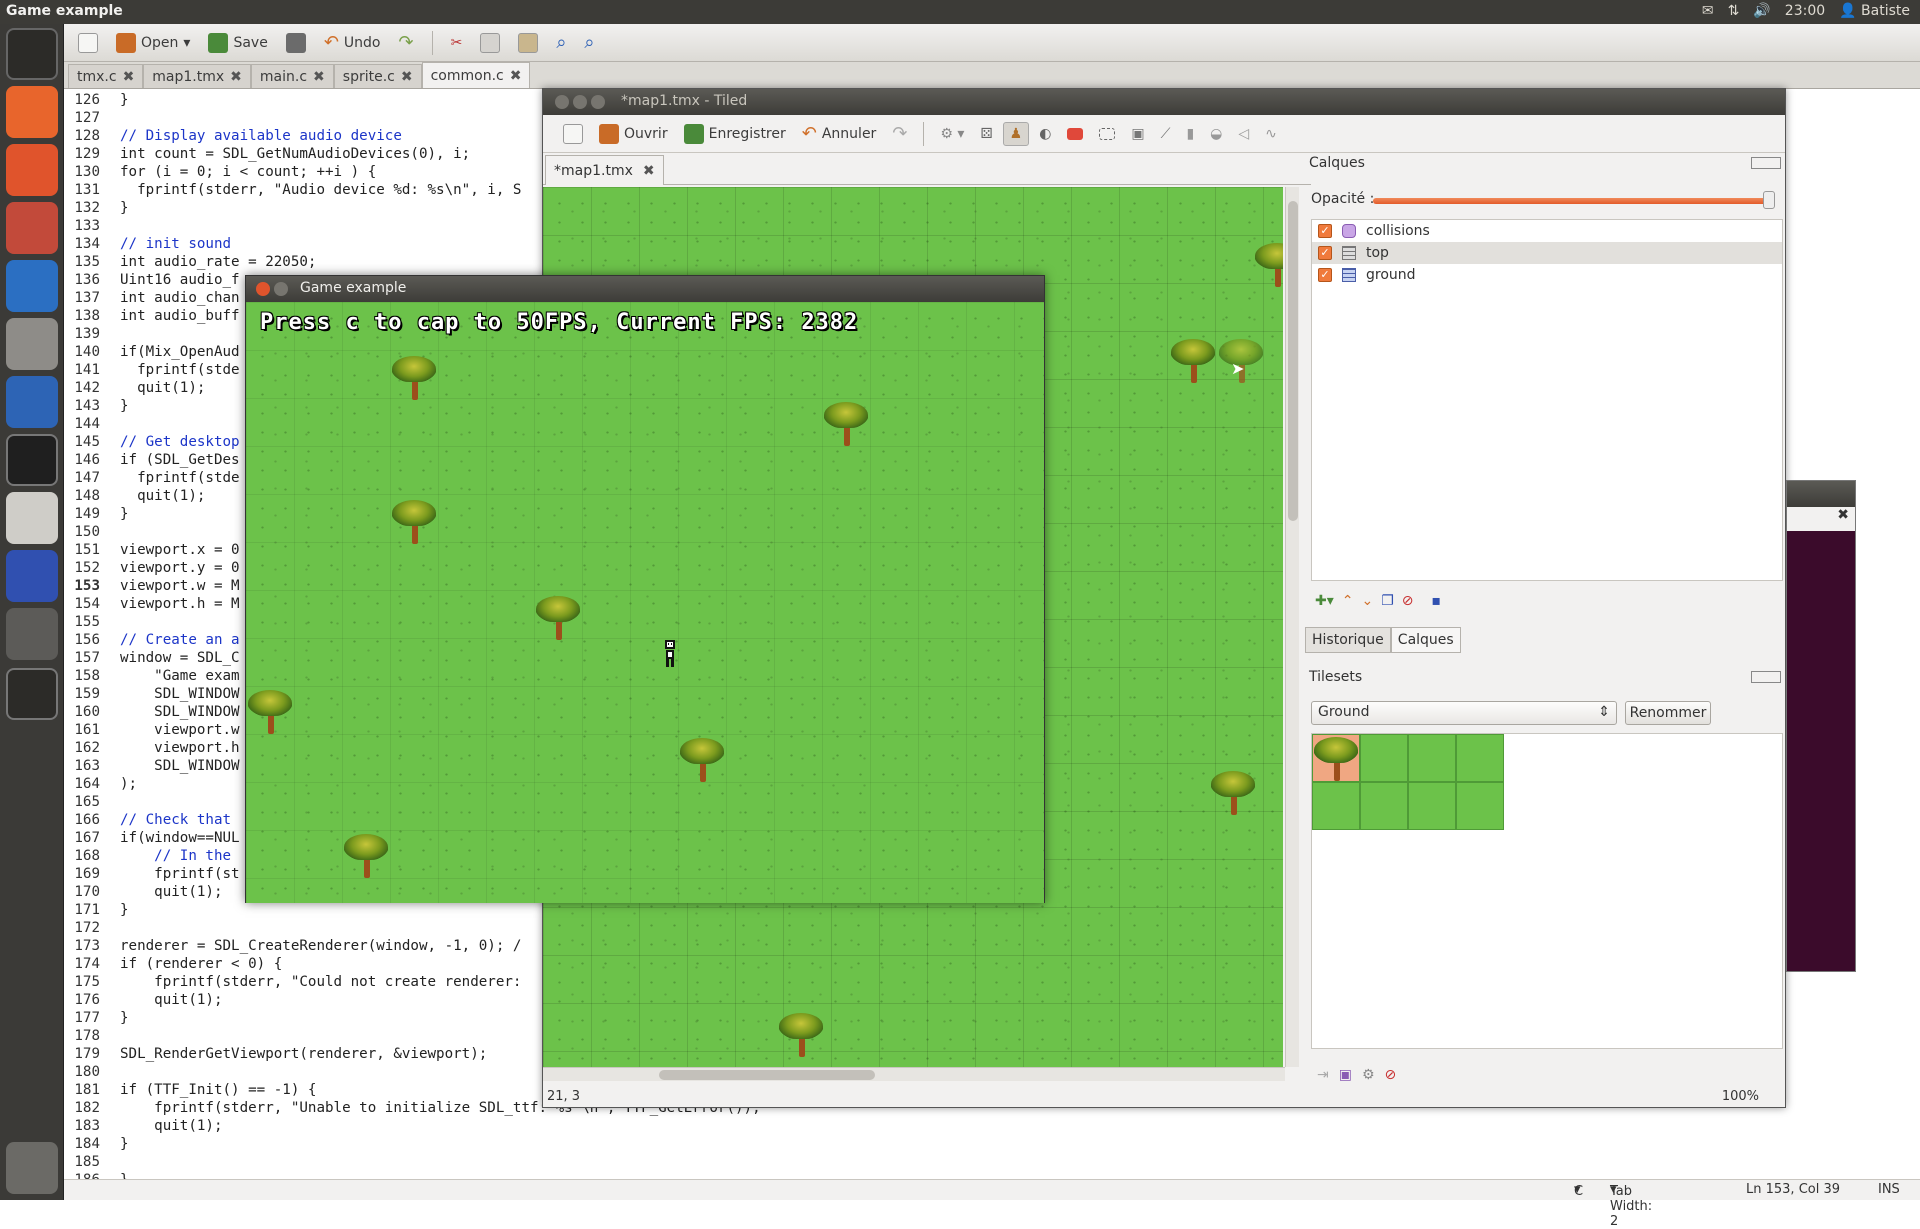  What do you see at coordinates (153, 43) in the screenshot?
I see `open-button: Open ▾` at bounding box center [153, 43].